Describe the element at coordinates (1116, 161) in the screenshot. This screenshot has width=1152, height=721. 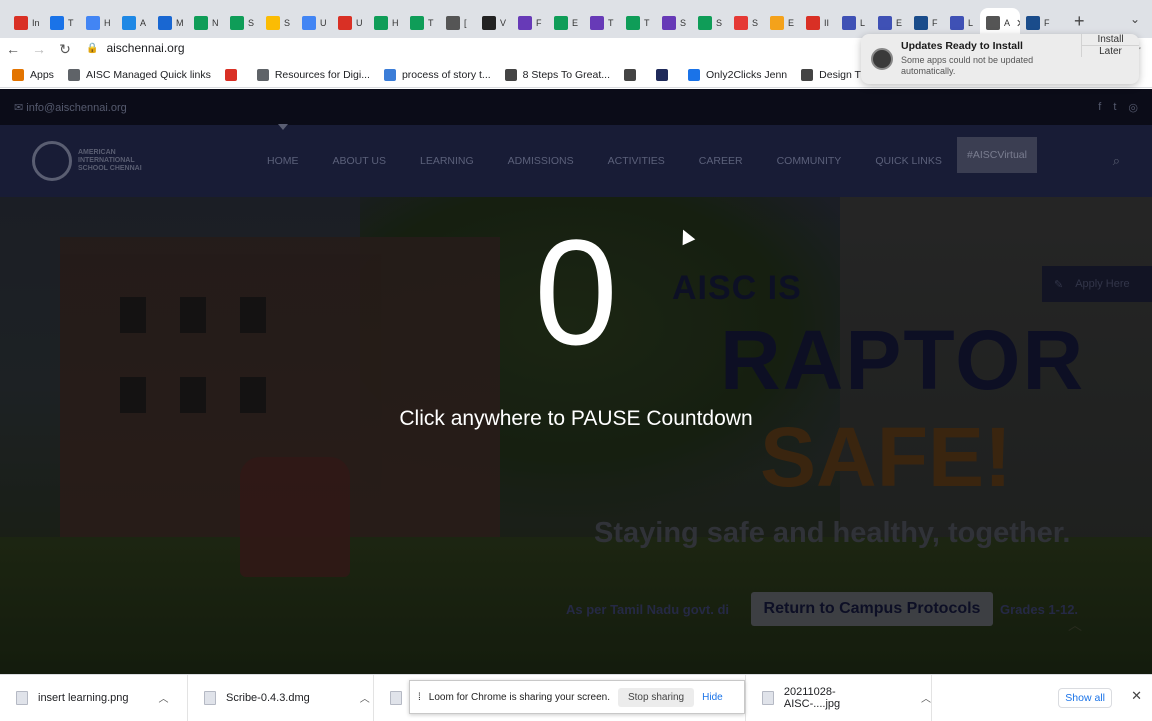
I see `search-icon: ⌕` at that location.